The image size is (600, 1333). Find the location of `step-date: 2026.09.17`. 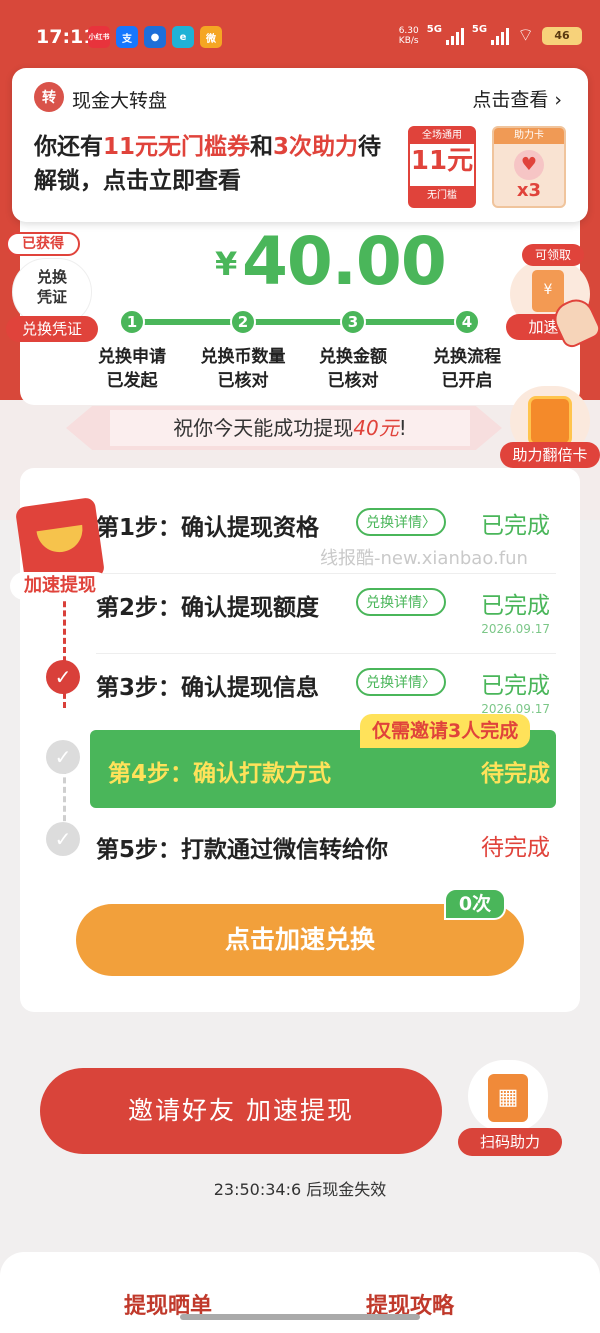

step-date: 2026.09.17 is located at coordinates (515, 629).